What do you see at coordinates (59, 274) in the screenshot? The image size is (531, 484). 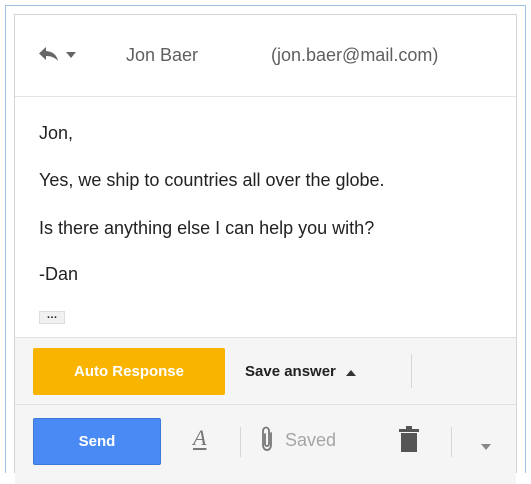 I see `message-line-signature: -Dan` at bounding box center [59, 274].